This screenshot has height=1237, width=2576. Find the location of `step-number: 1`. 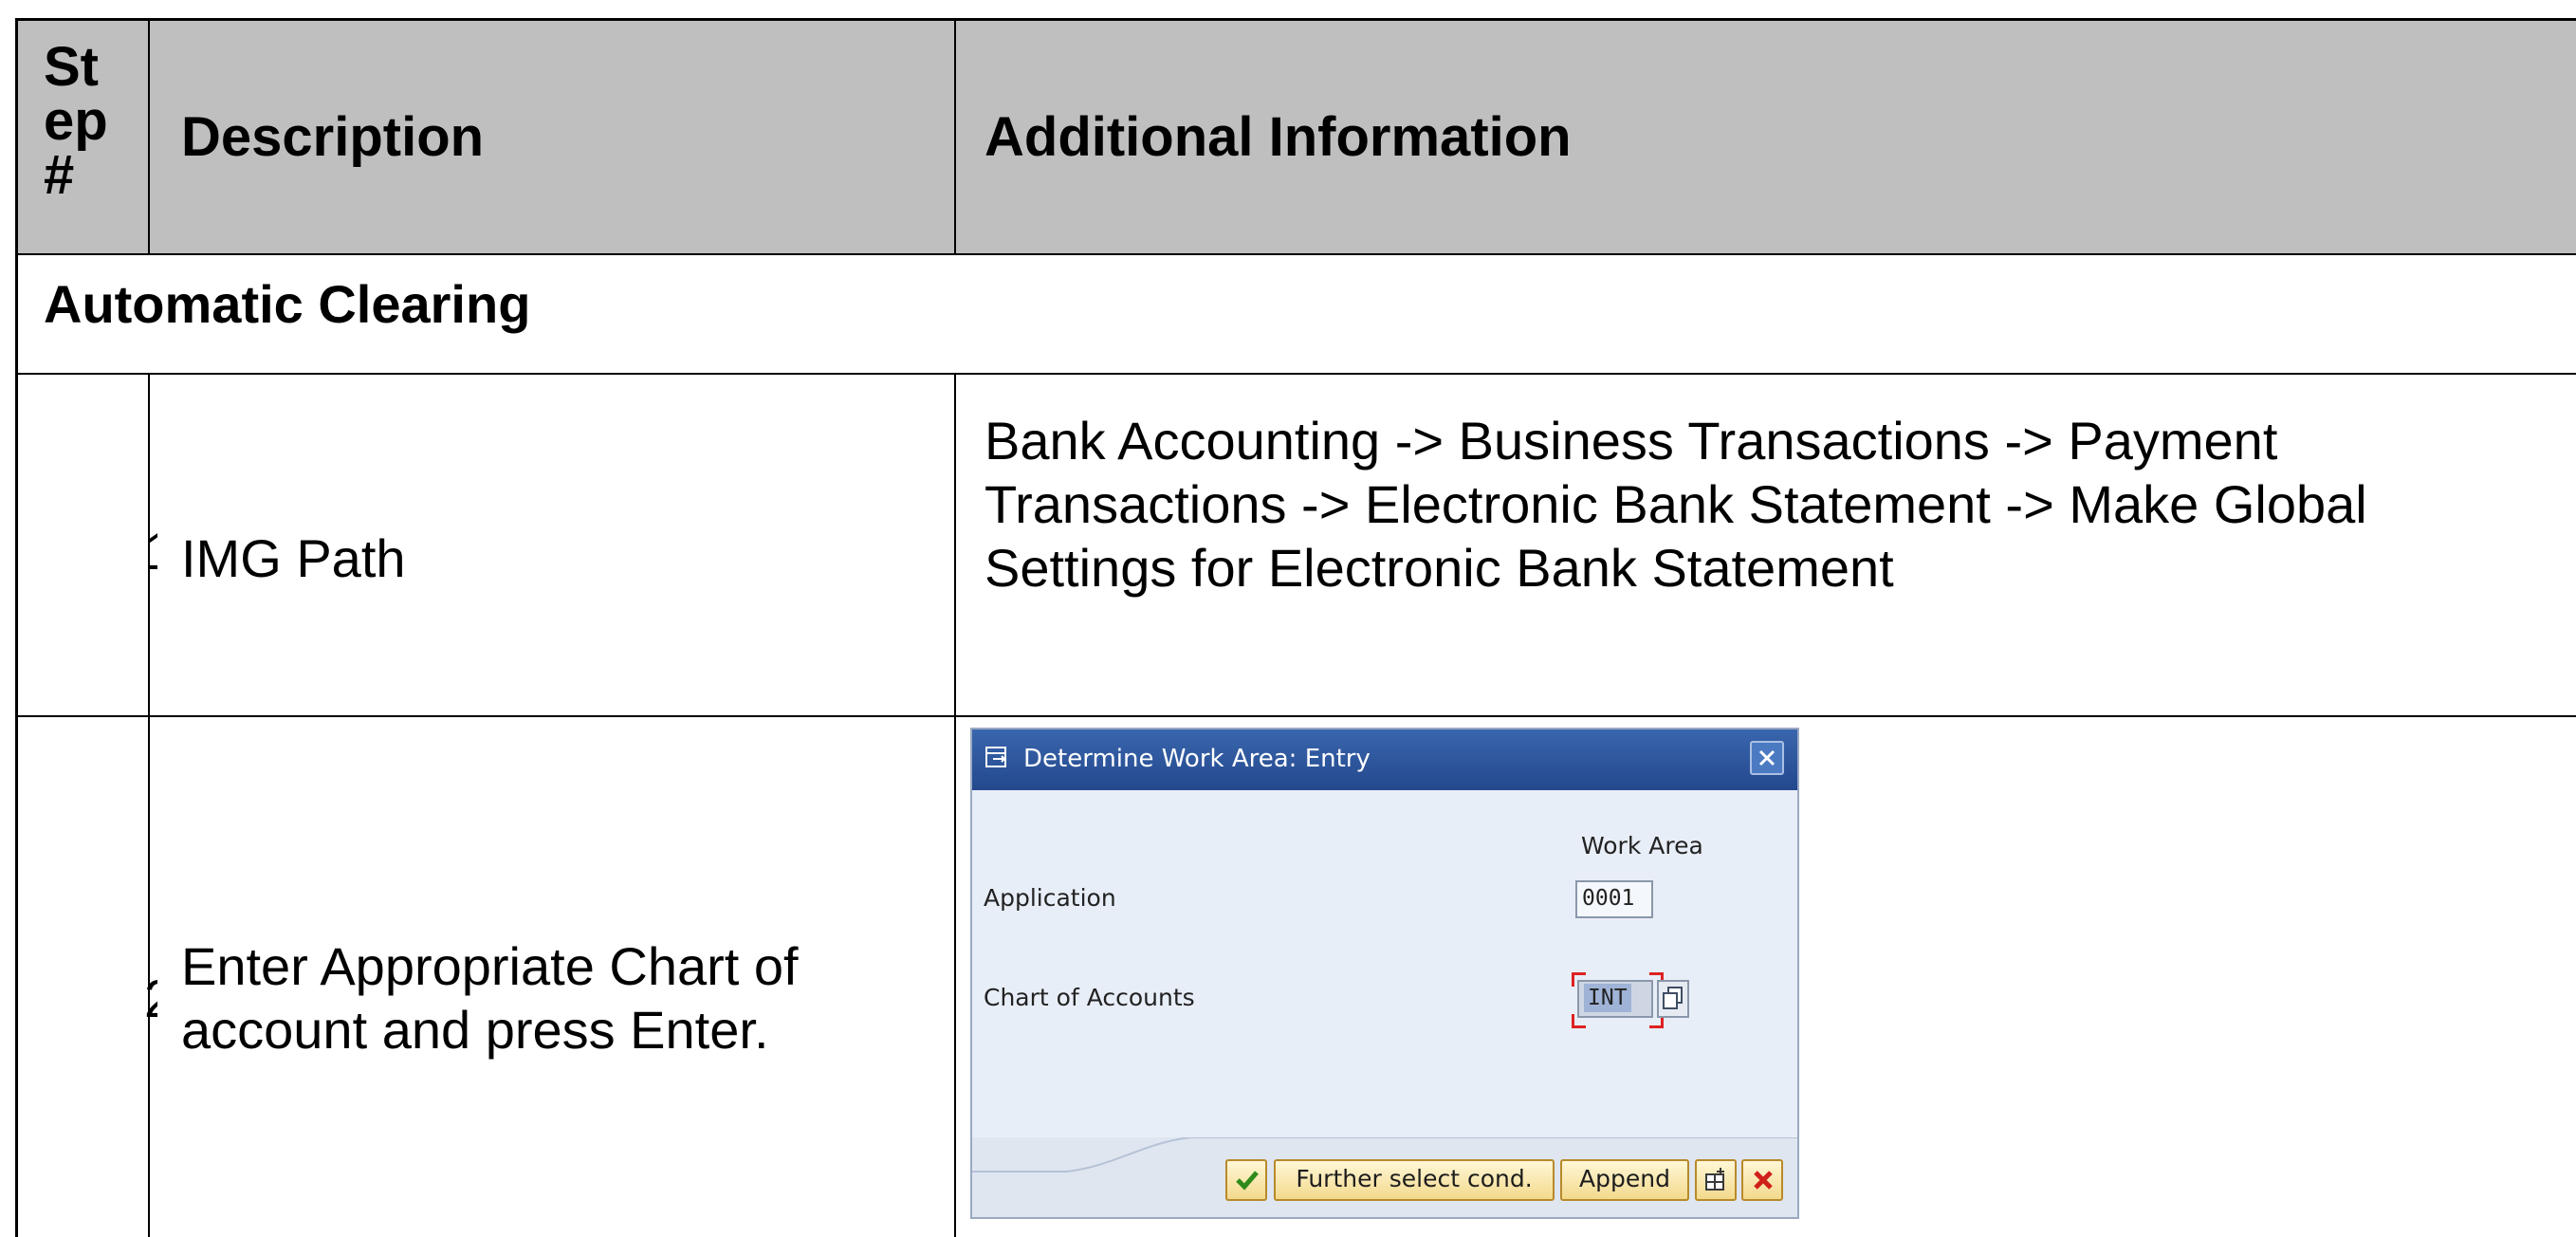

step-number: 1 is located at coordinates (150, 551).